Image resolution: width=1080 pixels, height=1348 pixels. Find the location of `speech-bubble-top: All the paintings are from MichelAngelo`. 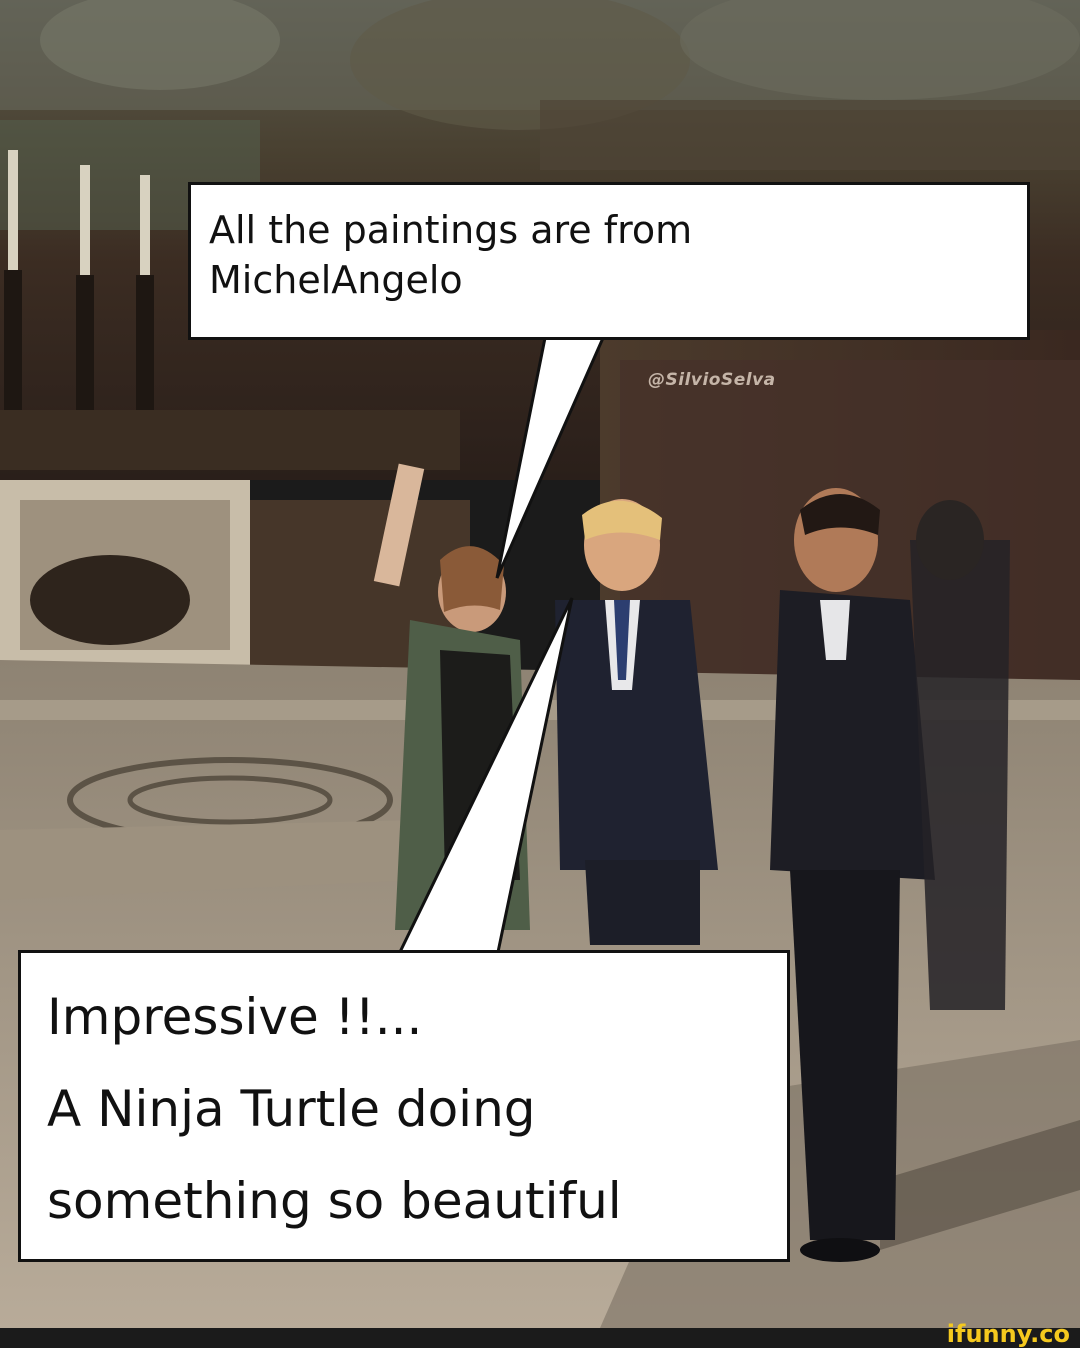

speech-bubble-top: All the paintings are from MichelAngelo is located at coordinates (609, 261).